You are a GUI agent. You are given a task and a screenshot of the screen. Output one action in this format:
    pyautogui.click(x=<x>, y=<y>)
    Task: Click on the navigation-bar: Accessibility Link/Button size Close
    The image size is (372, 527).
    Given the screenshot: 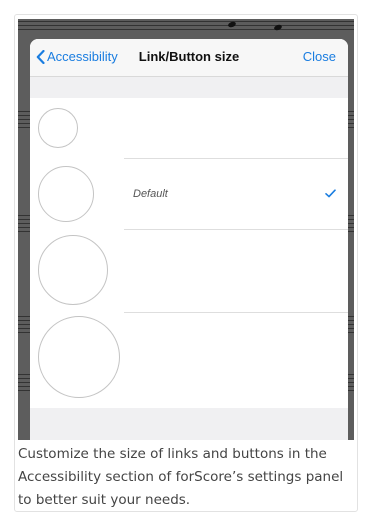 What is the action you would take?
    pyautogui.click(x=189, y=58)
    